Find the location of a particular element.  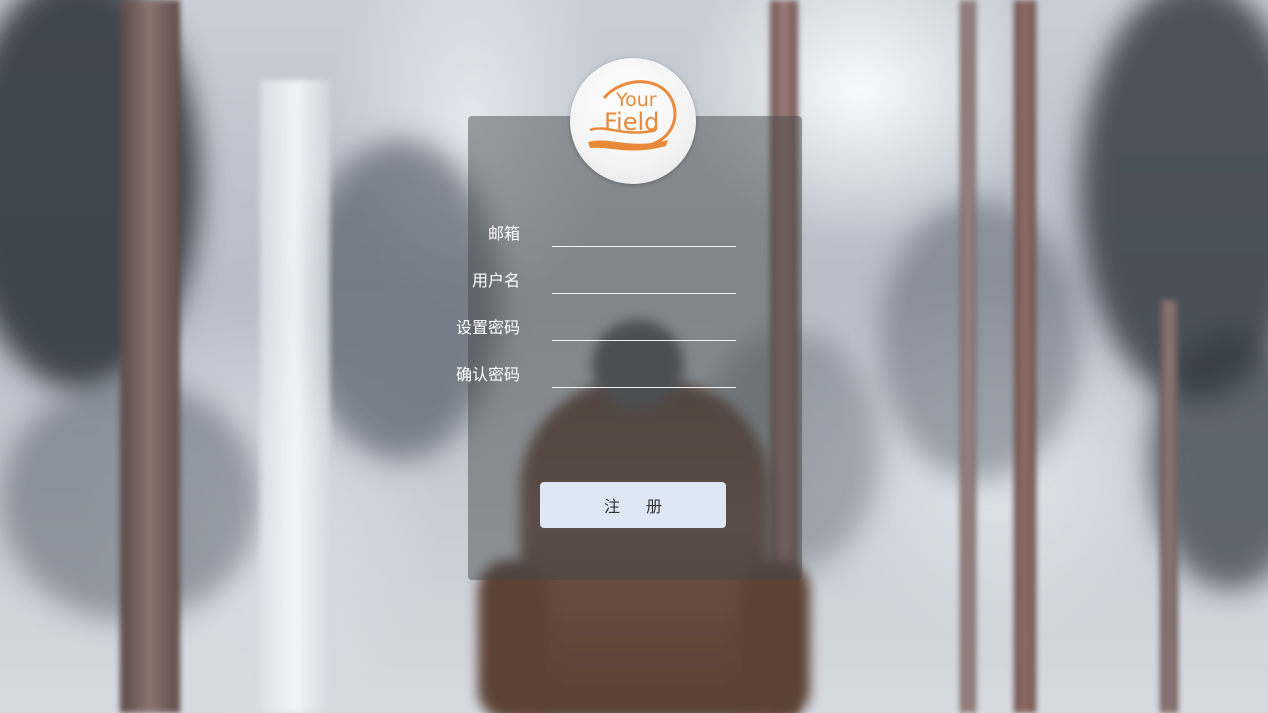

username-row: 用户名 is located at coordinates (606, 281).